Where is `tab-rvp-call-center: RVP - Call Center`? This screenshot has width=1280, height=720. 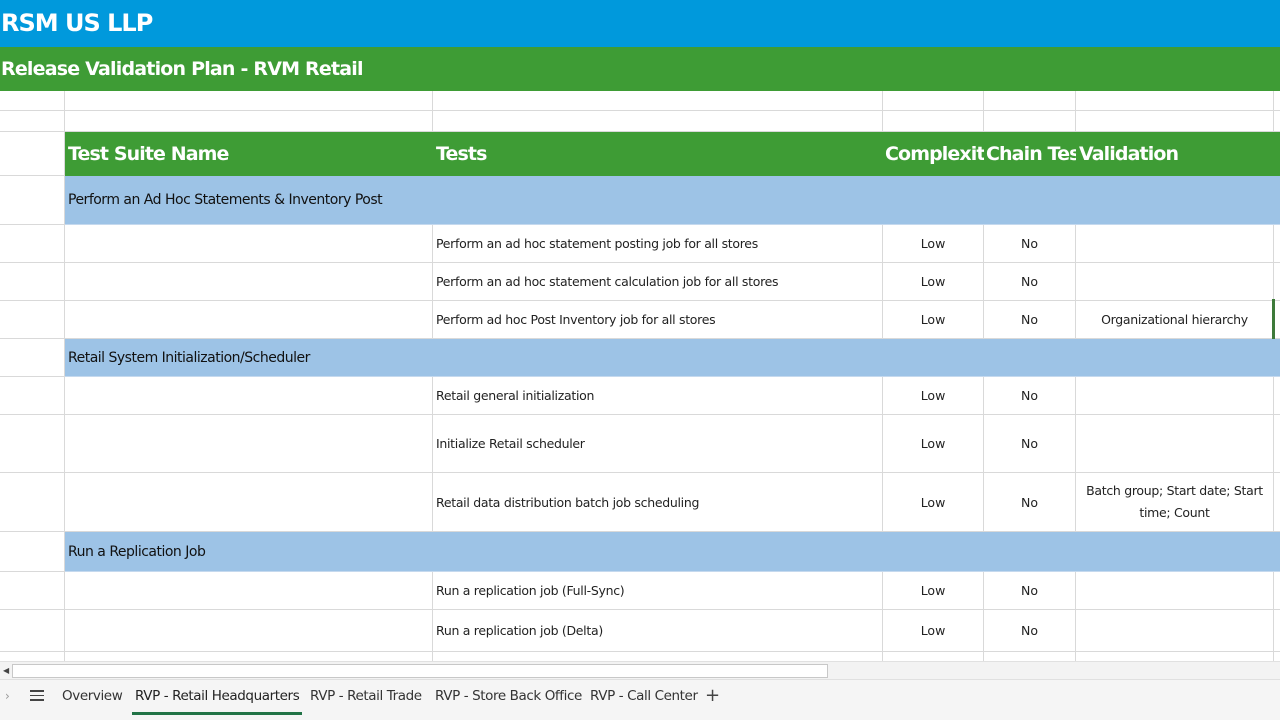
tab-rvp-call-center: RVP - Call Center is located at coordinates (644, 699).